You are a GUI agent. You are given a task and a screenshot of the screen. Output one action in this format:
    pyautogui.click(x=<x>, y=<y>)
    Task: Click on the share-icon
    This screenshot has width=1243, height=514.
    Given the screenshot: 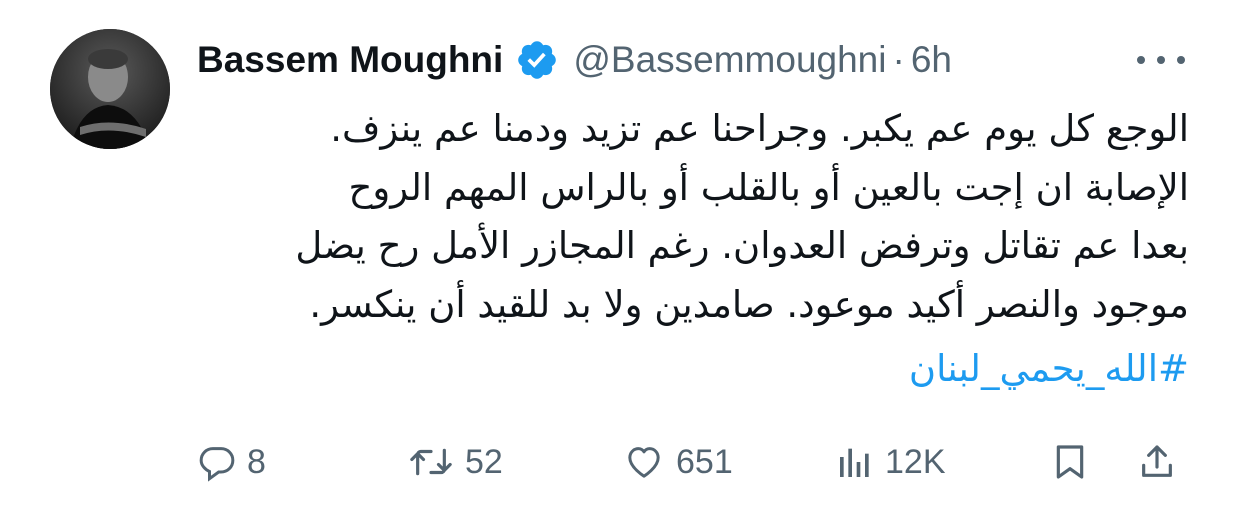 What is the action you would take?
    pyautogui.click(x=1157, y=461)
    